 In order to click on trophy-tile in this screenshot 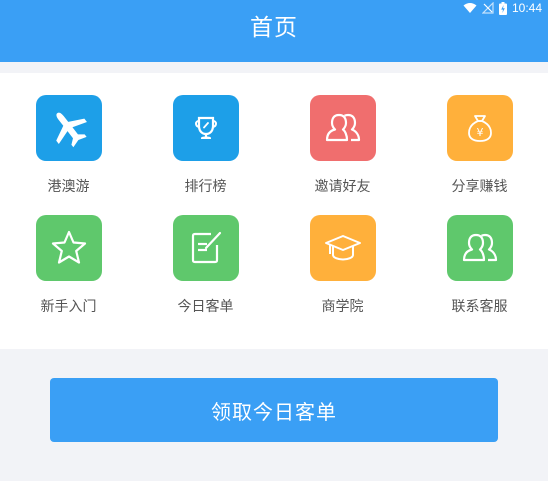, I will do `click(206, 128)`.